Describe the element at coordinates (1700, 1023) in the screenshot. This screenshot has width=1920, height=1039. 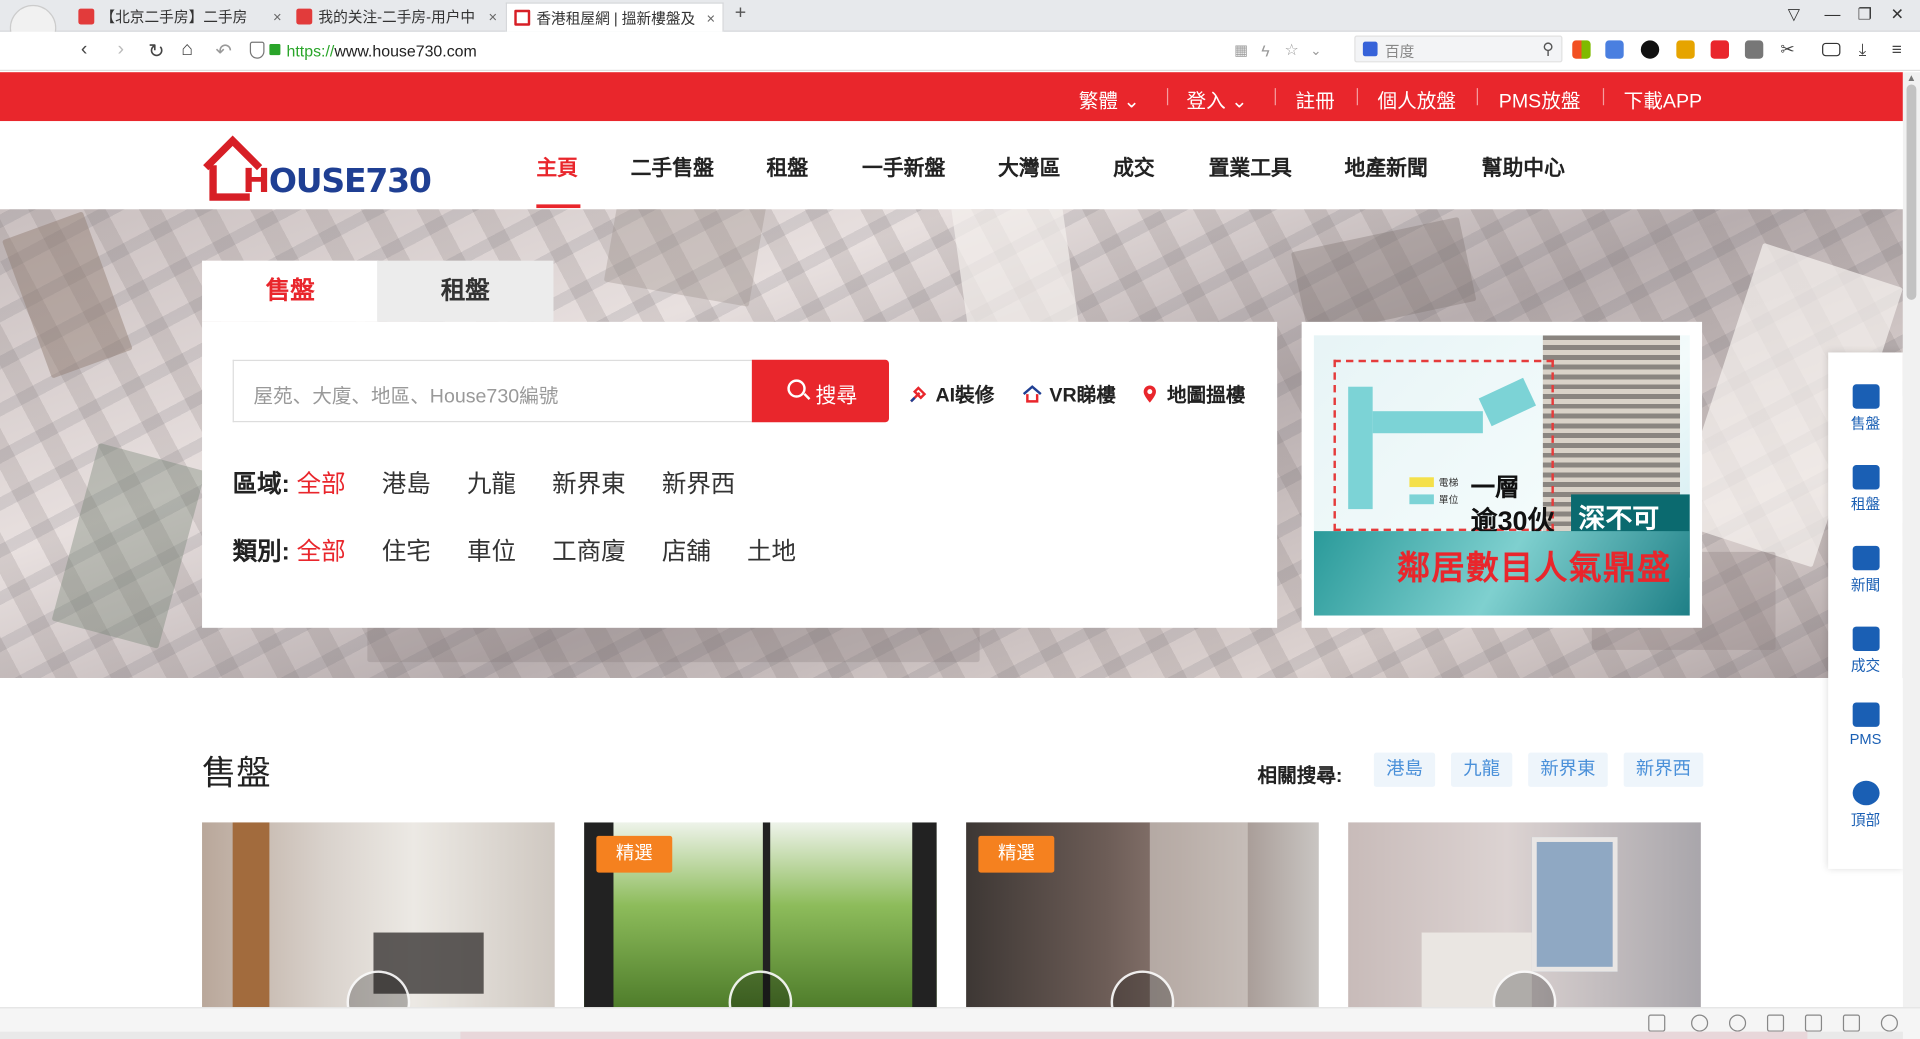
I see `rocket-icon` at that location.